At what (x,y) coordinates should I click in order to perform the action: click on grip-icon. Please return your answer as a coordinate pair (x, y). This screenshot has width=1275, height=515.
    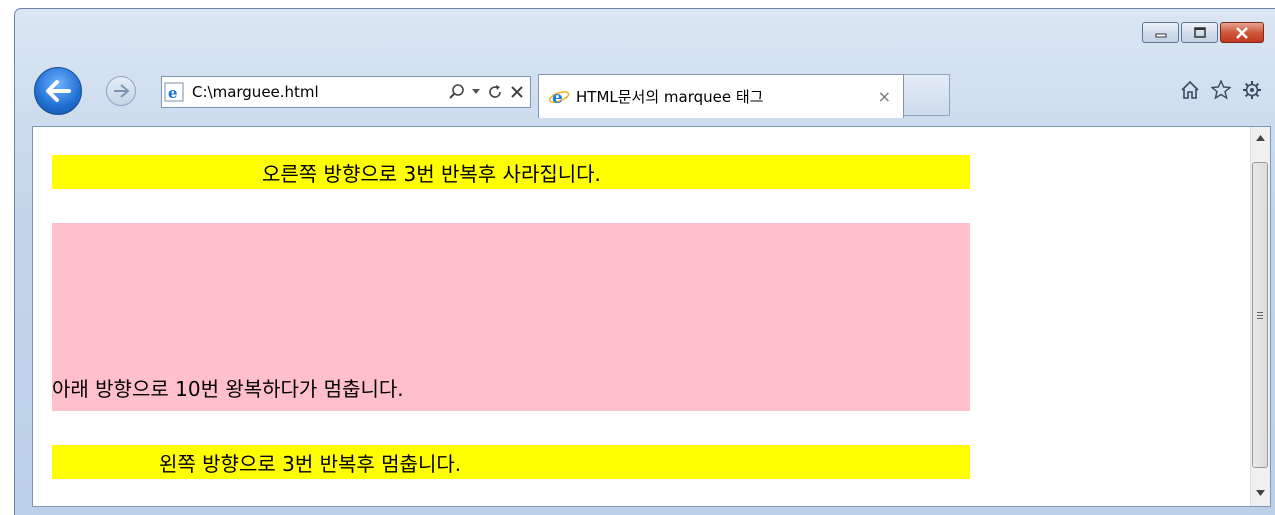
    Looking at the image, I should click on (1260, 315).